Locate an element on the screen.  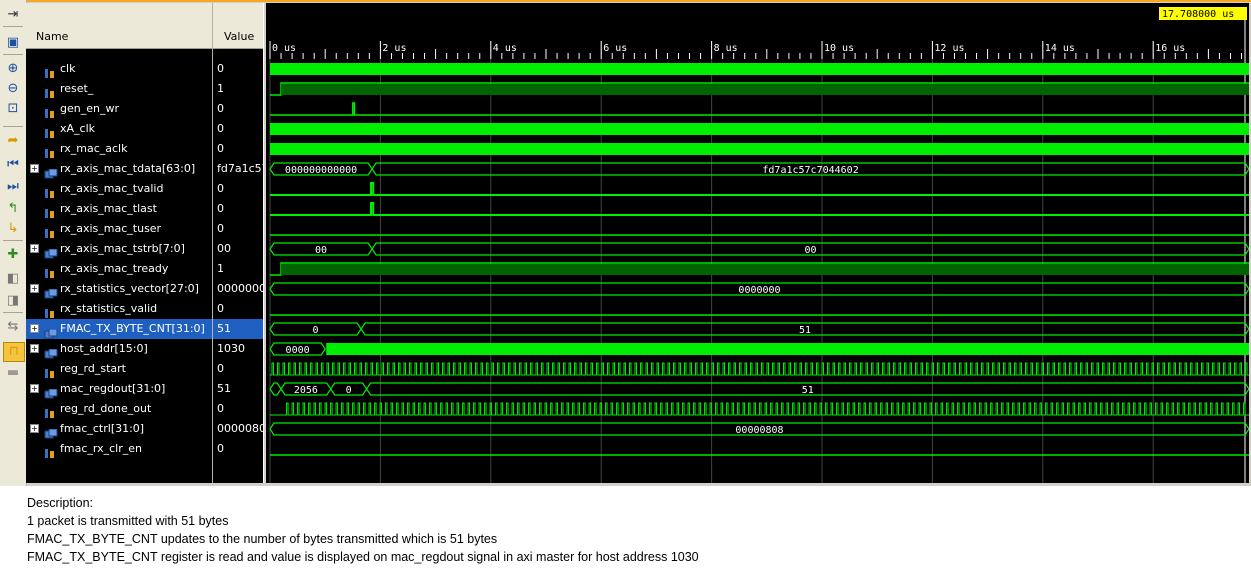
zoom-out-icon: ⊖ is located at coordinates (13, 89).